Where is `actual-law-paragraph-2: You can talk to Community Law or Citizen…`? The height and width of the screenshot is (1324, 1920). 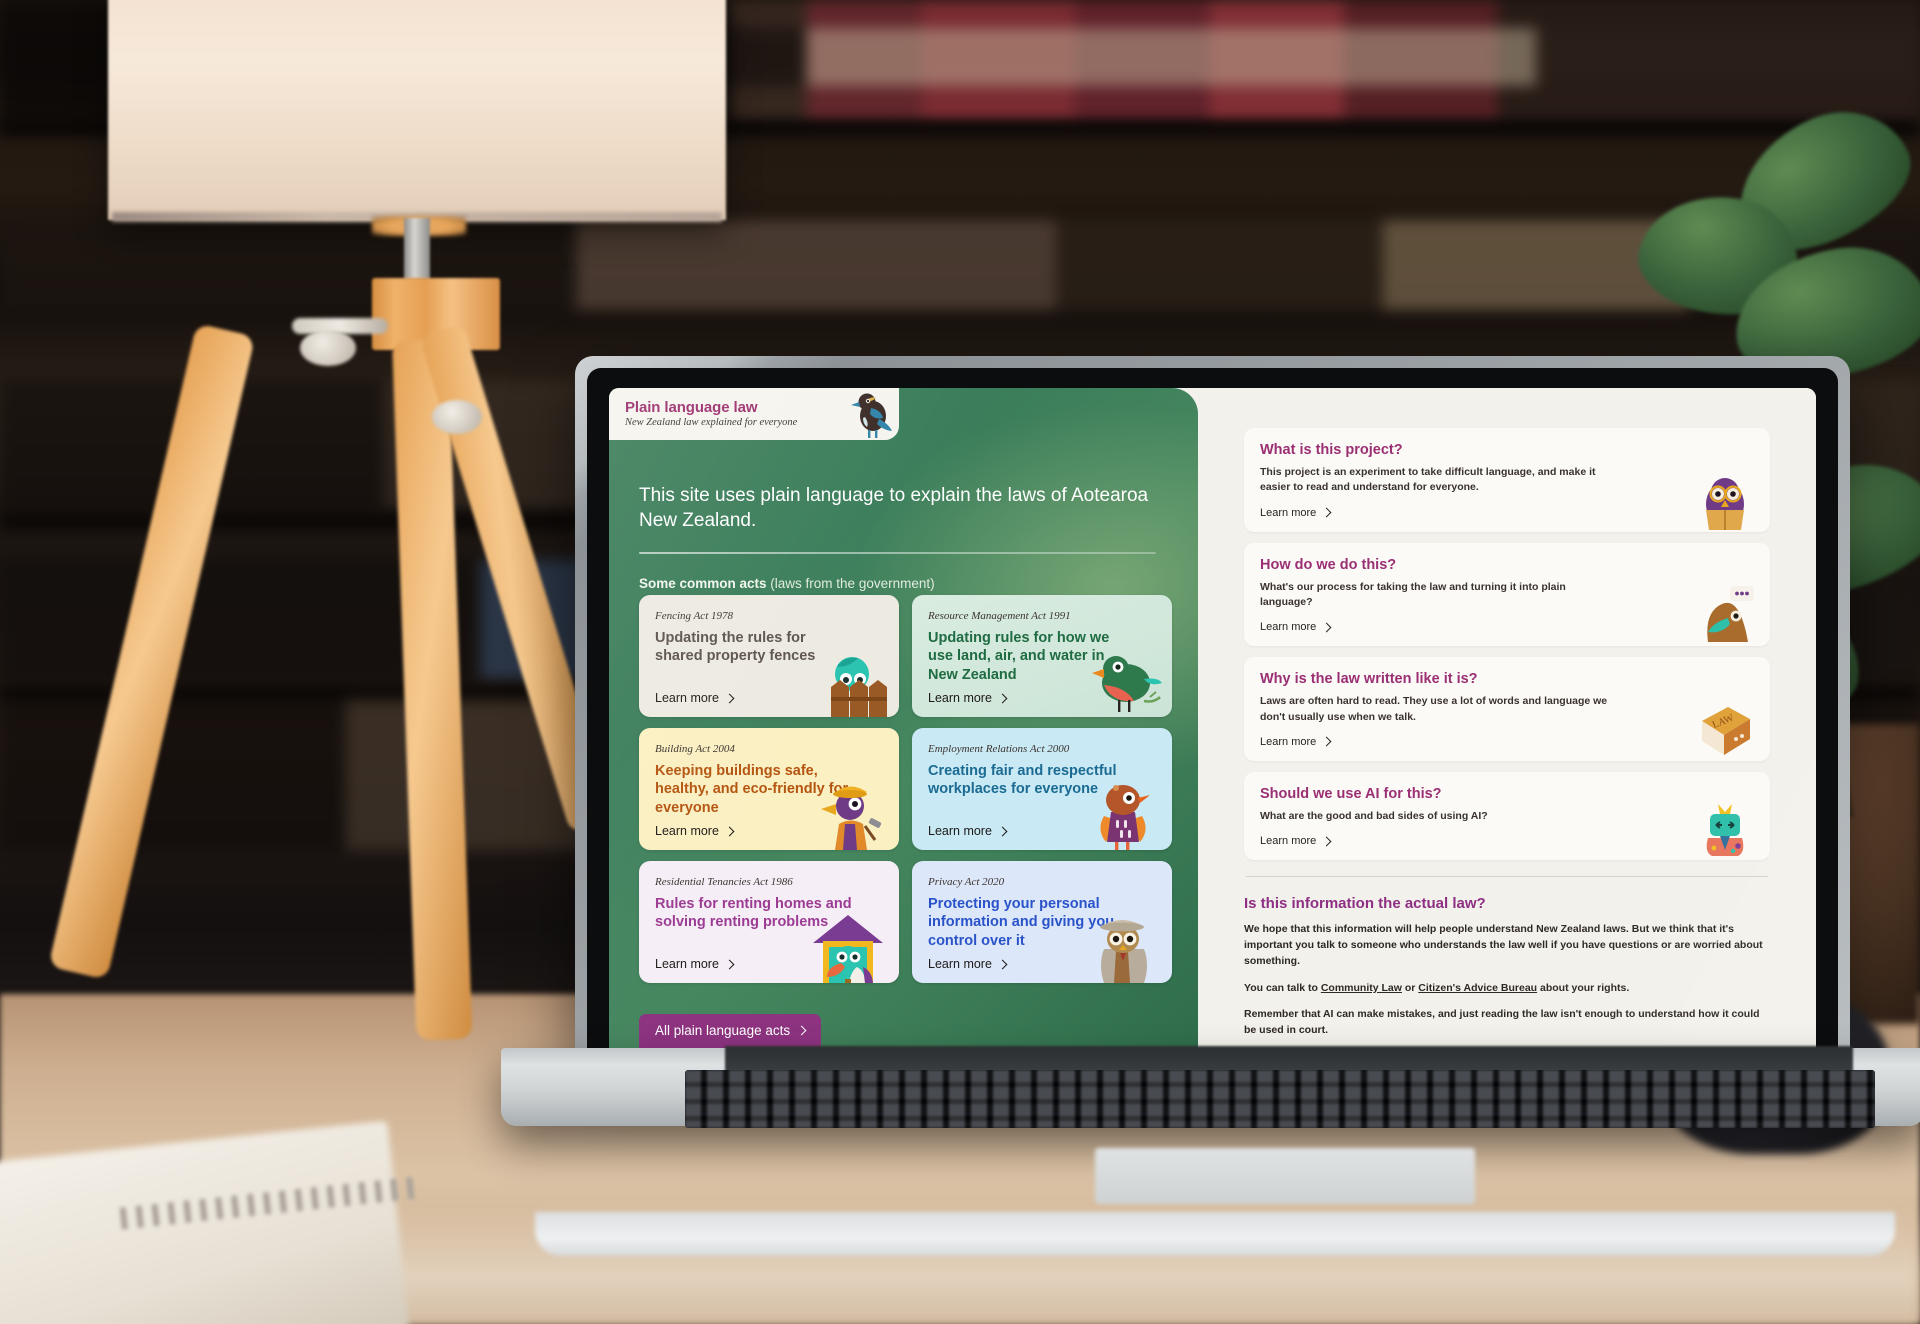 actual-law-paragraph-2: You can talk to Community Law or Citizen… is located at coordinates (1507, 989).